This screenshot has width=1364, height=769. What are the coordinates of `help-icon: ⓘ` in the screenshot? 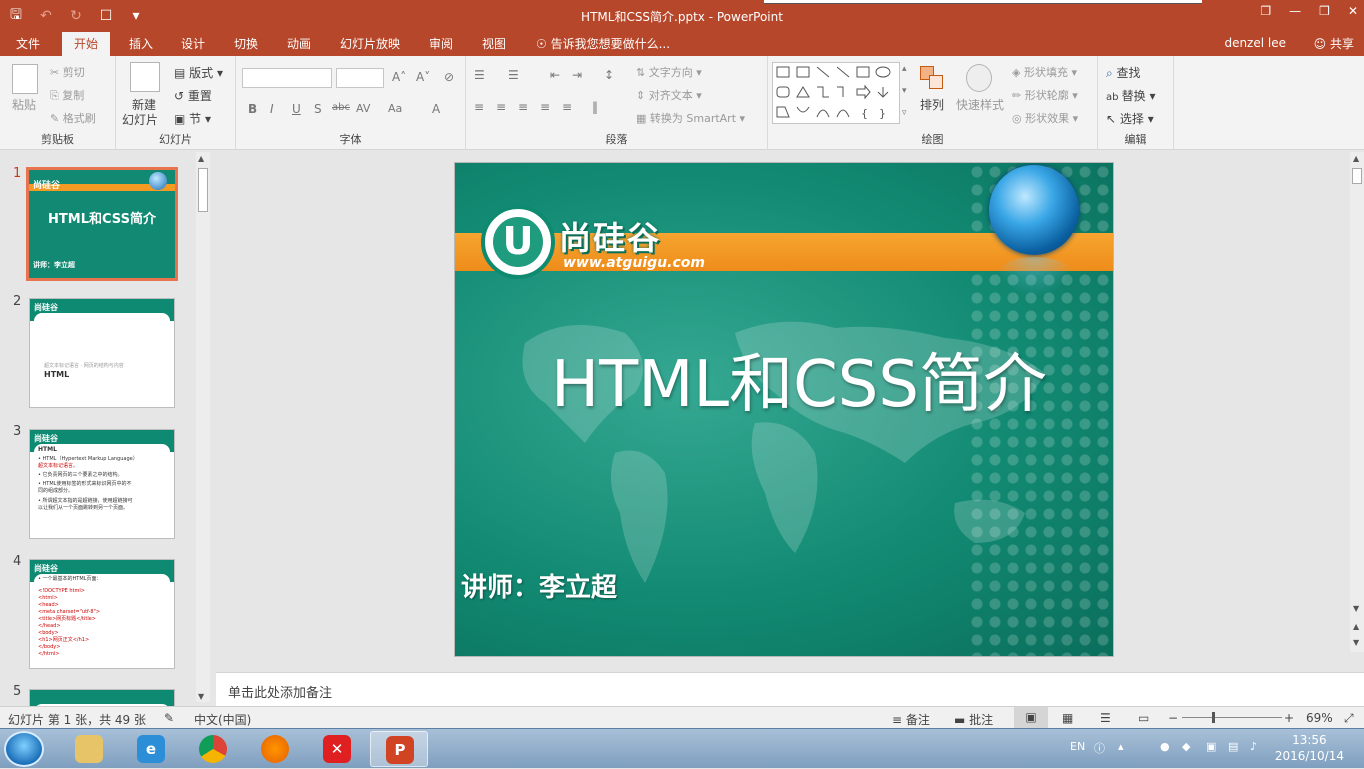 It's located at (1099, 748).